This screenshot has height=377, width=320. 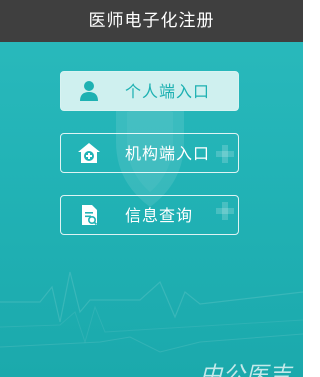 I want to click on info-query-button: 信息查询, so click(x=149, y=215).